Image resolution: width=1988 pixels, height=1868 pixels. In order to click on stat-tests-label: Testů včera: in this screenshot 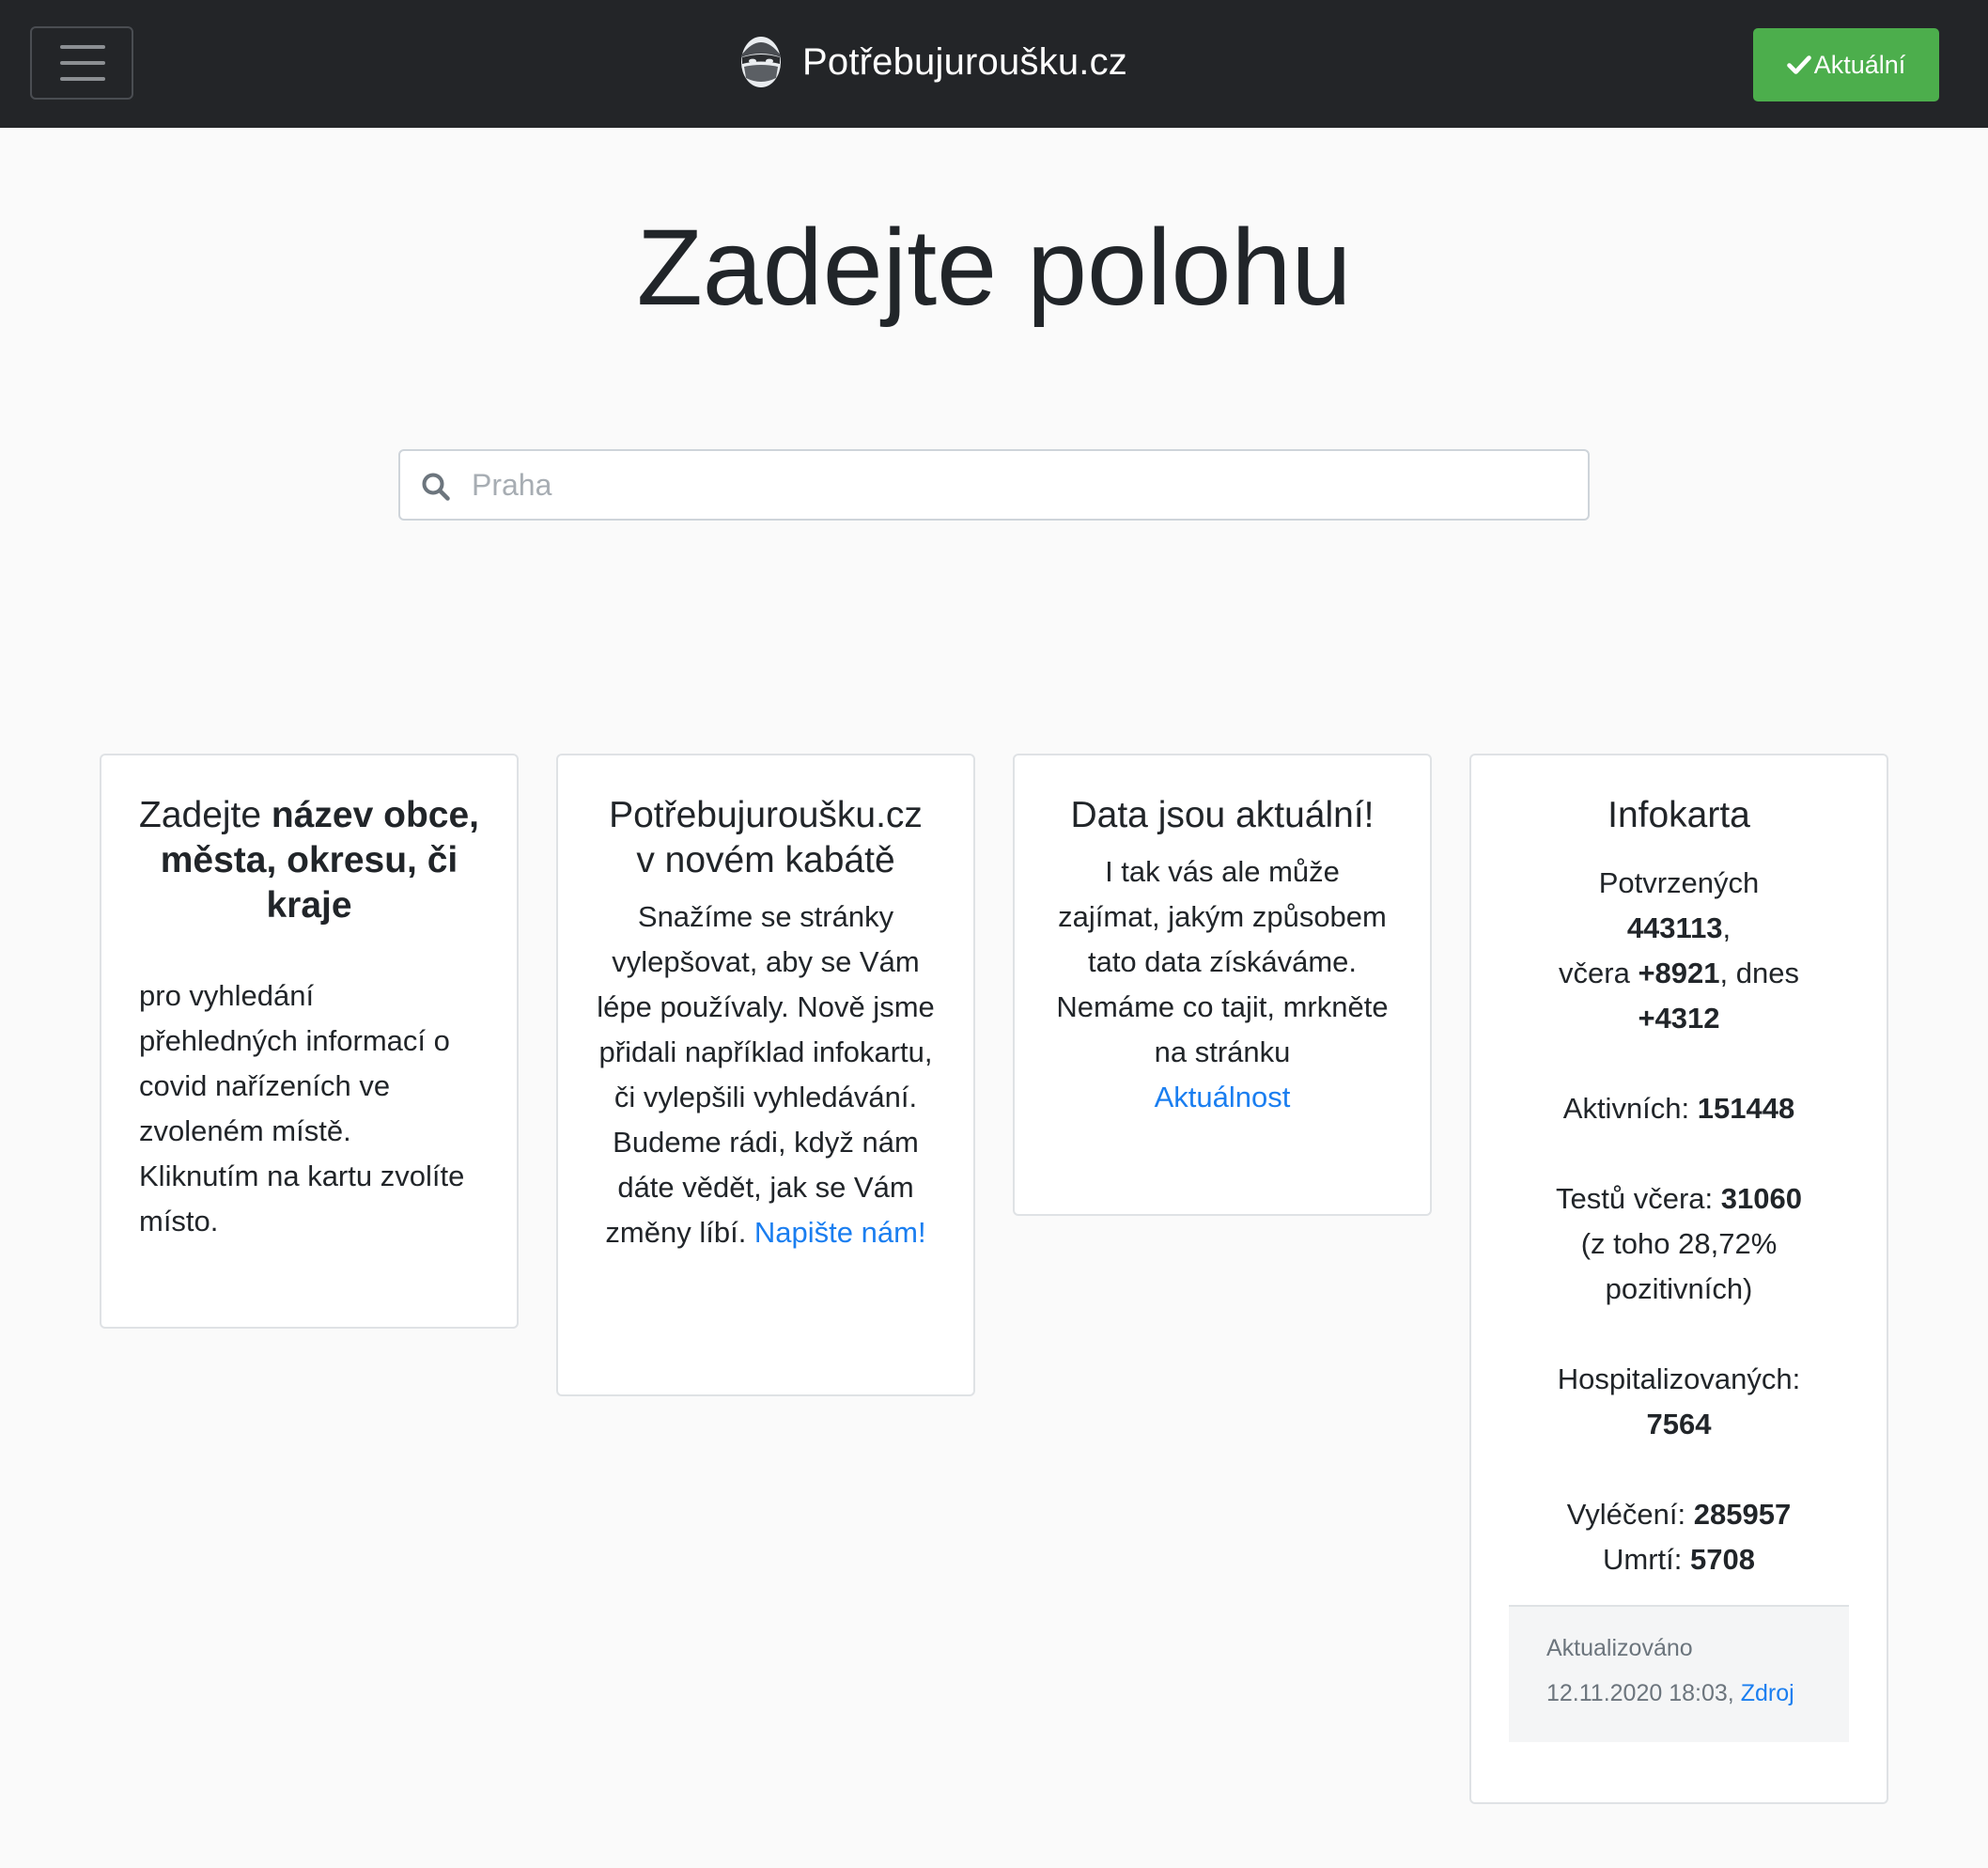, I will do `click(1635, 1198)`.